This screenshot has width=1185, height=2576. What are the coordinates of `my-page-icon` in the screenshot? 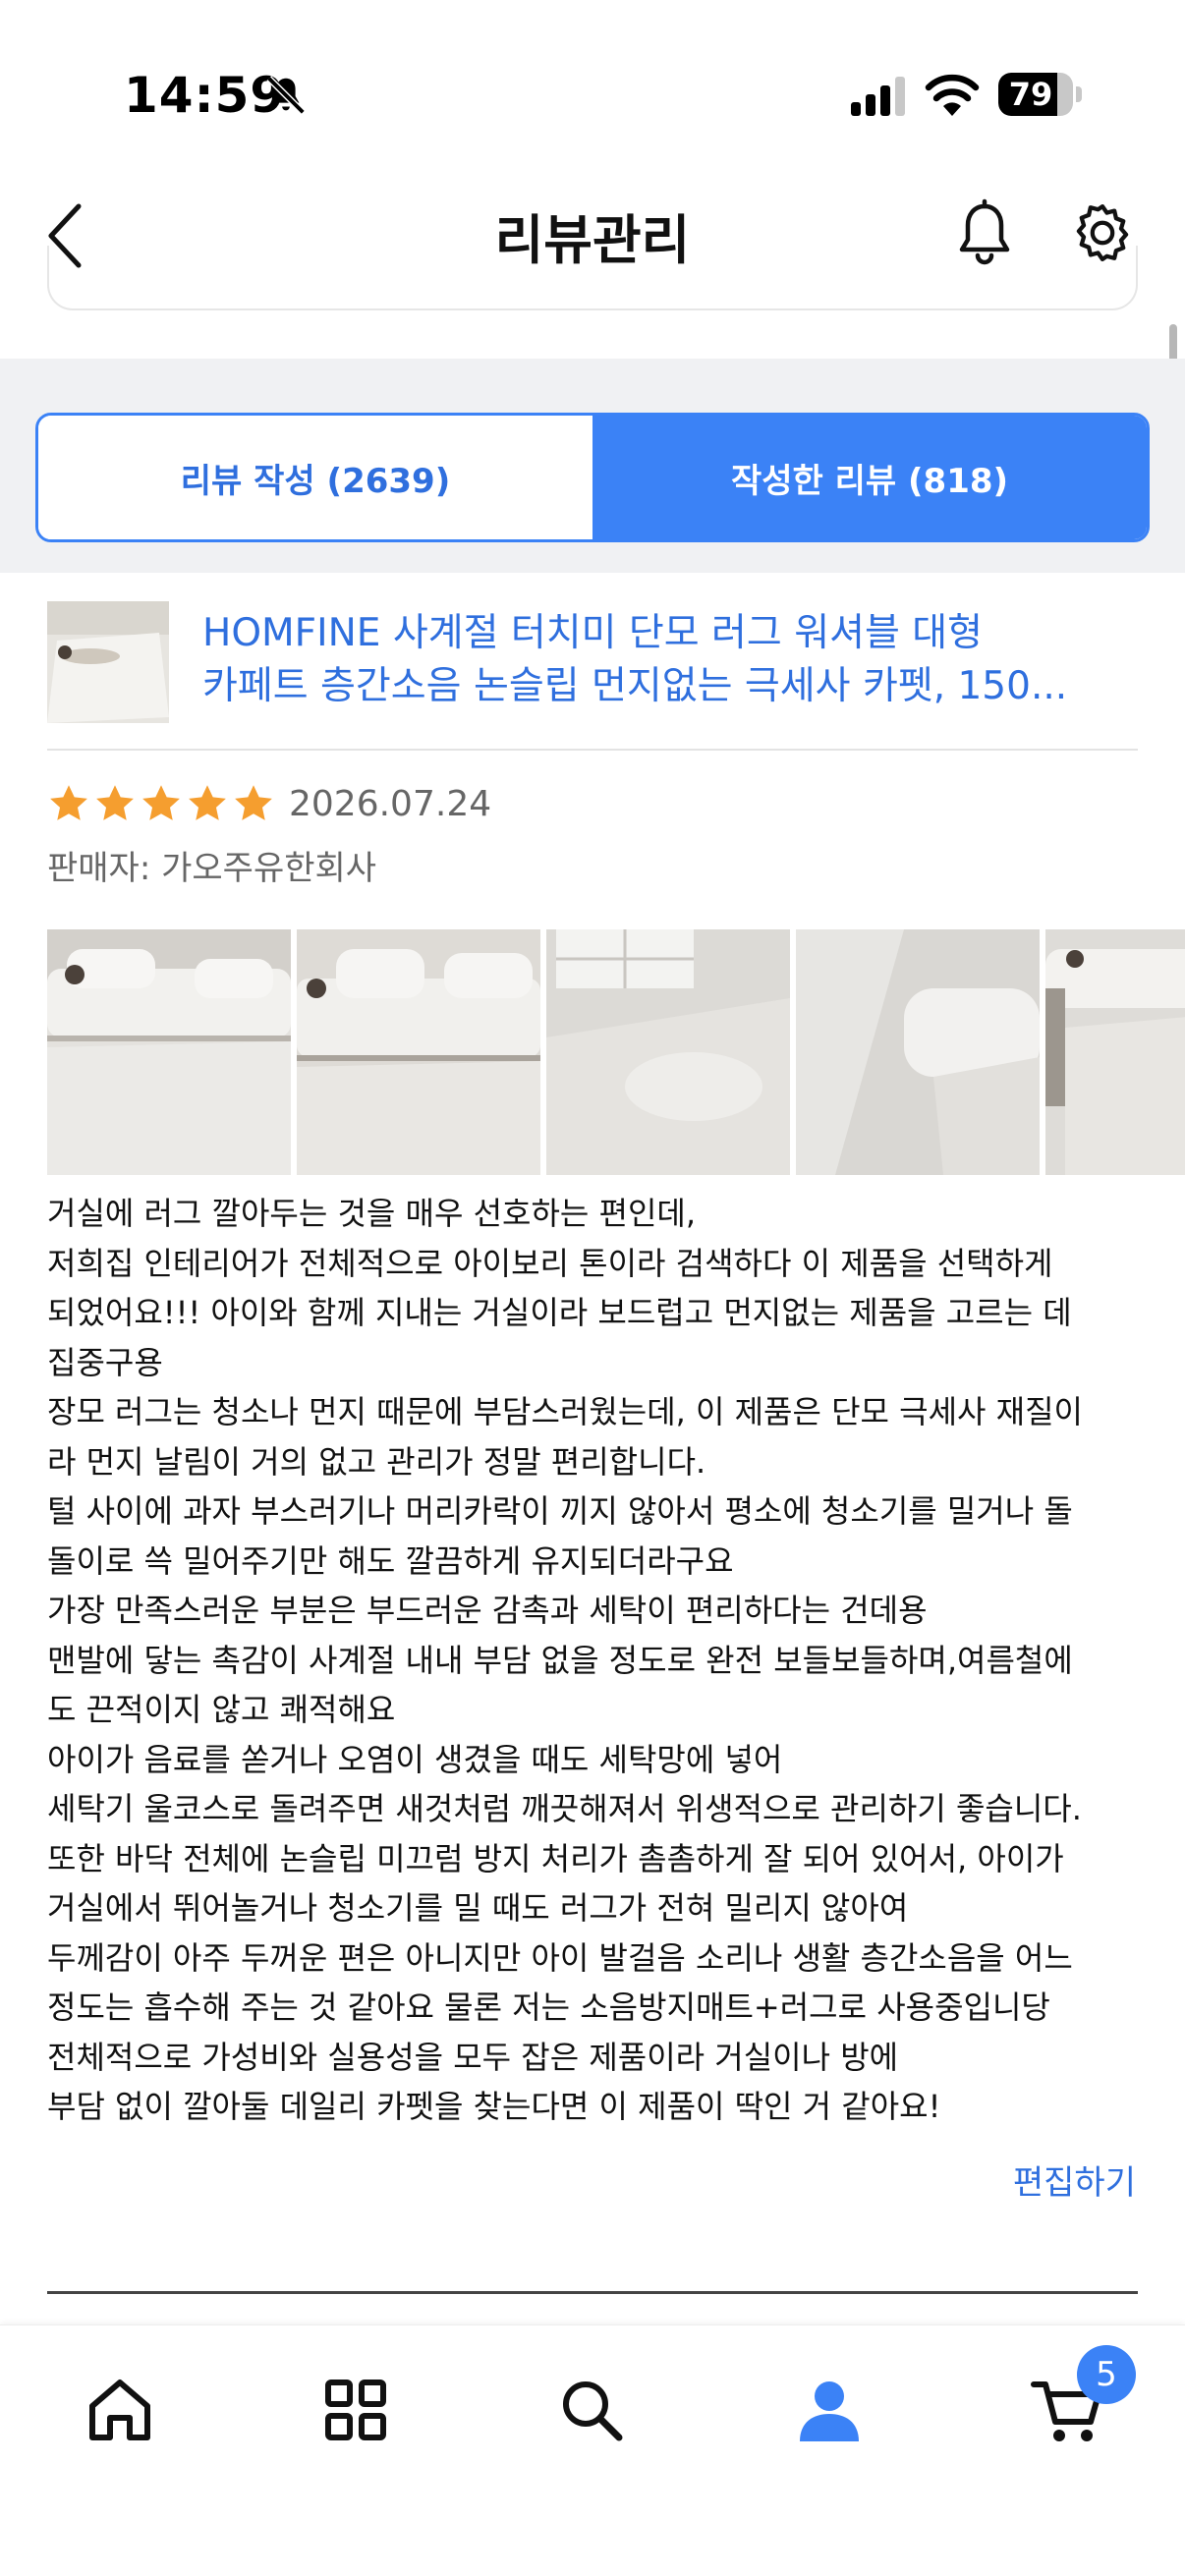 It's located at (830, 2410).